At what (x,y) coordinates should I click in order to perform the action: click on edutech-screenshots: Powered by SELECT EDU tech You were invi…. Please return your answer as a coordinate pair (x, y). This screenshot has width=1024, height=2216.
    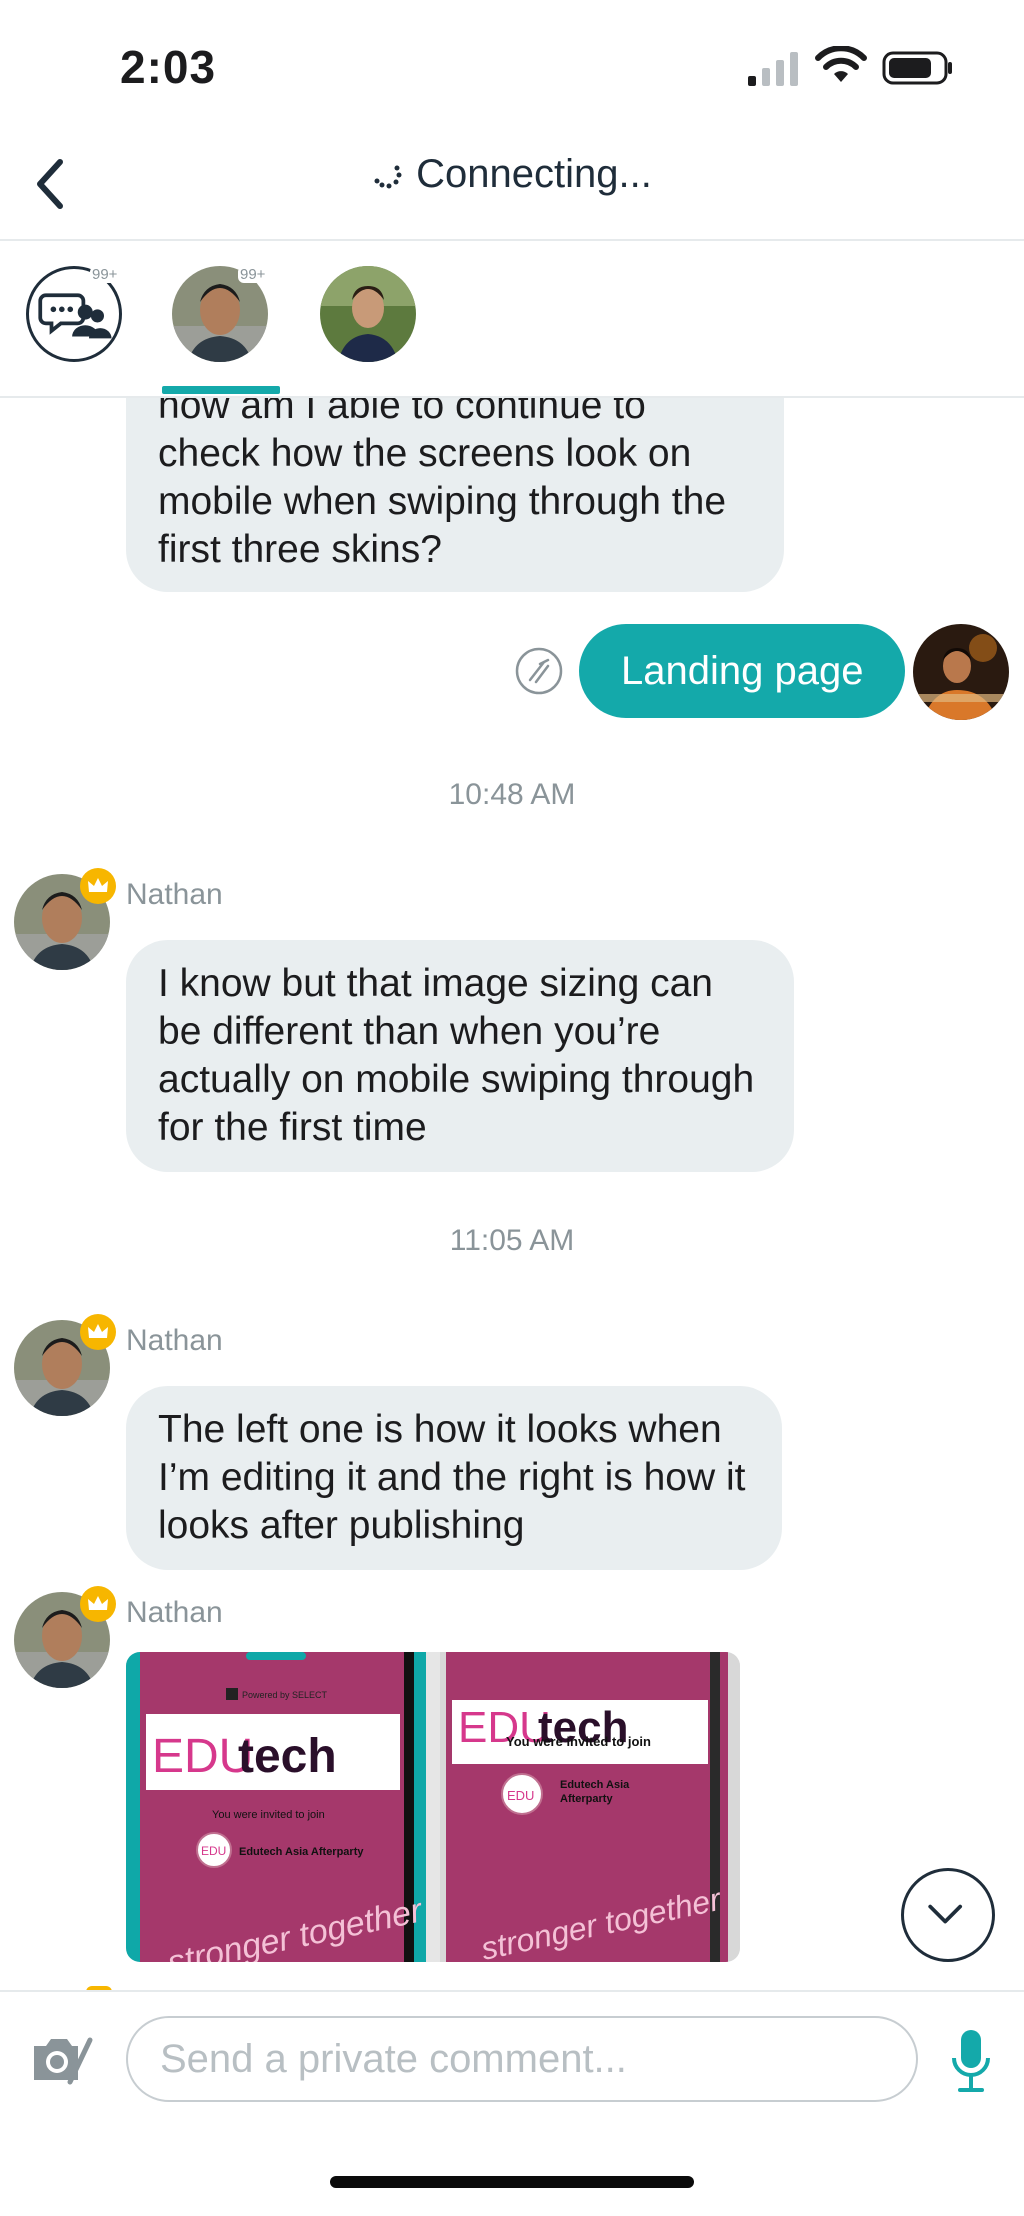
    Looking at the image, I should click on (433, 1807).